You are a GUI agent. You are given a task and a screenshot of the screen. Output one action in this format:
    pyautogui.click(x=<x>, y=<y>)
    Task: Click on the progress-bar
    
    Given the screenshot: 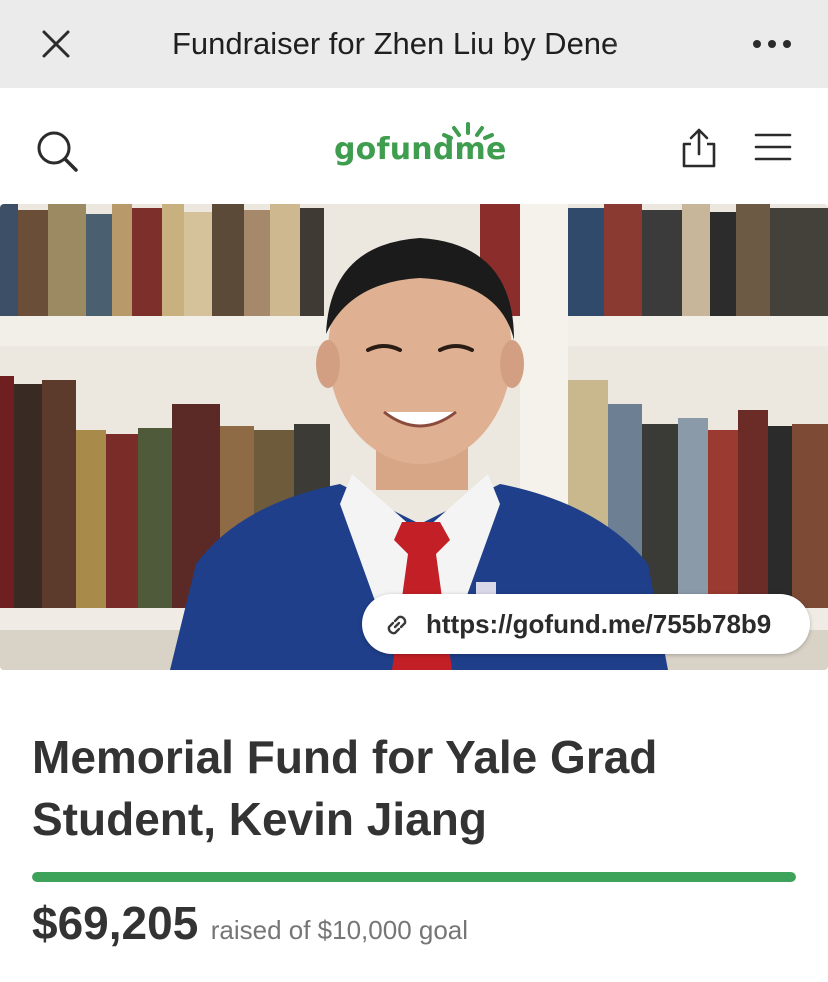 What is the action you would take?
    pyautogui.click(x=414, y=877)
    